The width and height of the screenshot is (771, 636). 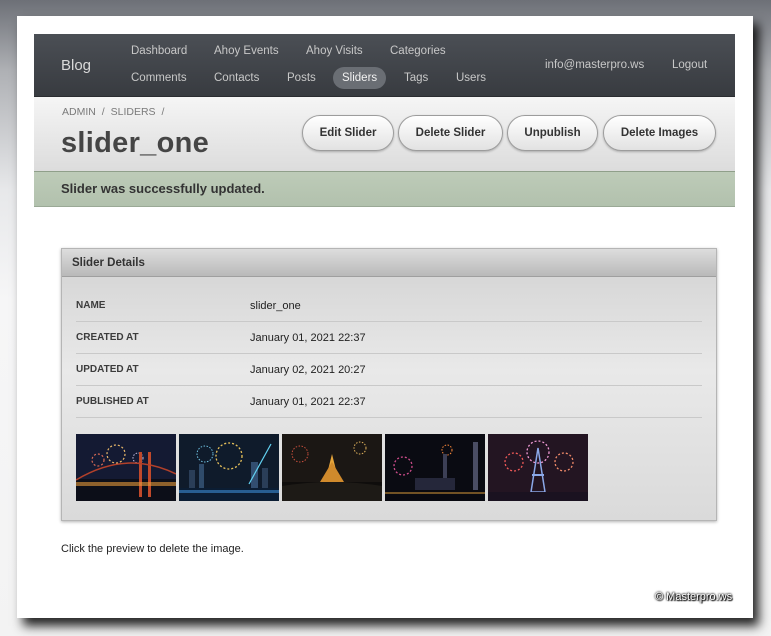 What do you see at coordinates (334, 51) in the screenshot?
I see `nav-item-ahoy-visits: Ahoy Visits` at bounding box center [334, 51].